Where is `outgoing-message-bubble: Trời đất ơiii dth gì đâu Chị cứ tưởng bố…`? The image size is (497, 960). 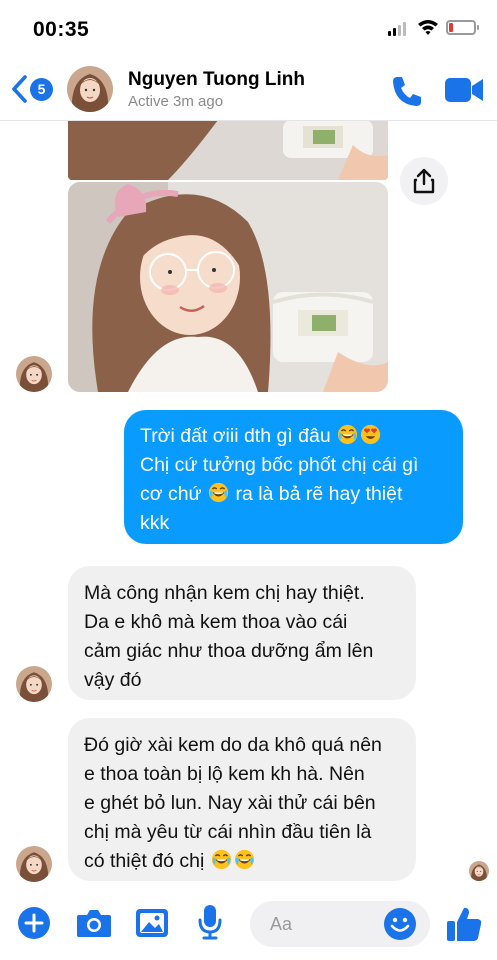
outgoing-message-bubble: Trời đất ơiii dth gì đâu Chị cứ tưởng bố… is located at coordinates (293, 477).